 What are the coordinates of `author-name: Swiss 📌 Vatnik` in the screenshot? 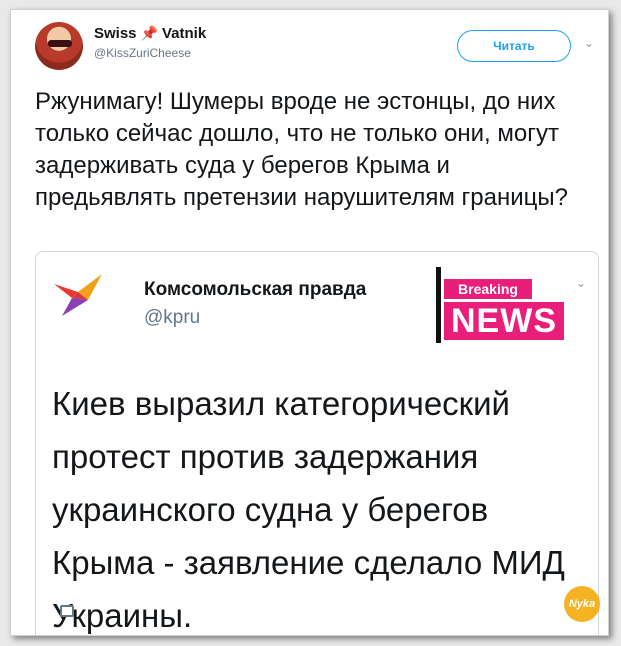 It's located at (150, 33).